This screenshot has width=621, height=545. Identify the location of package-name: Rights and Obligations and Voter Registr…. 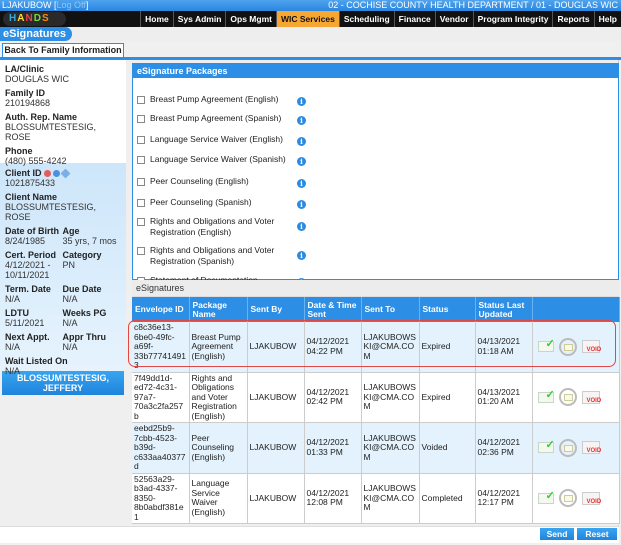
(212, 226).